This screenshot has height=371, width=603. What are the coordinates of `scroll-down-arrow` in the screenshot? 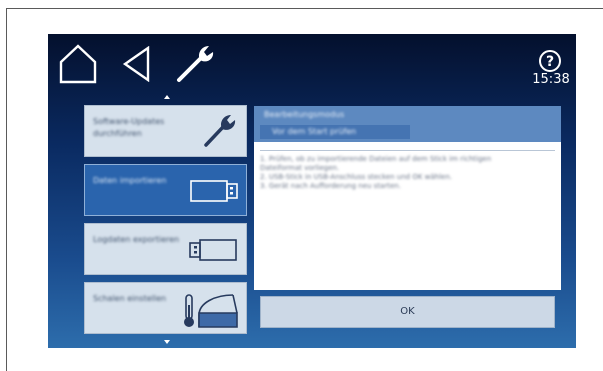 It's located at (167, 342).